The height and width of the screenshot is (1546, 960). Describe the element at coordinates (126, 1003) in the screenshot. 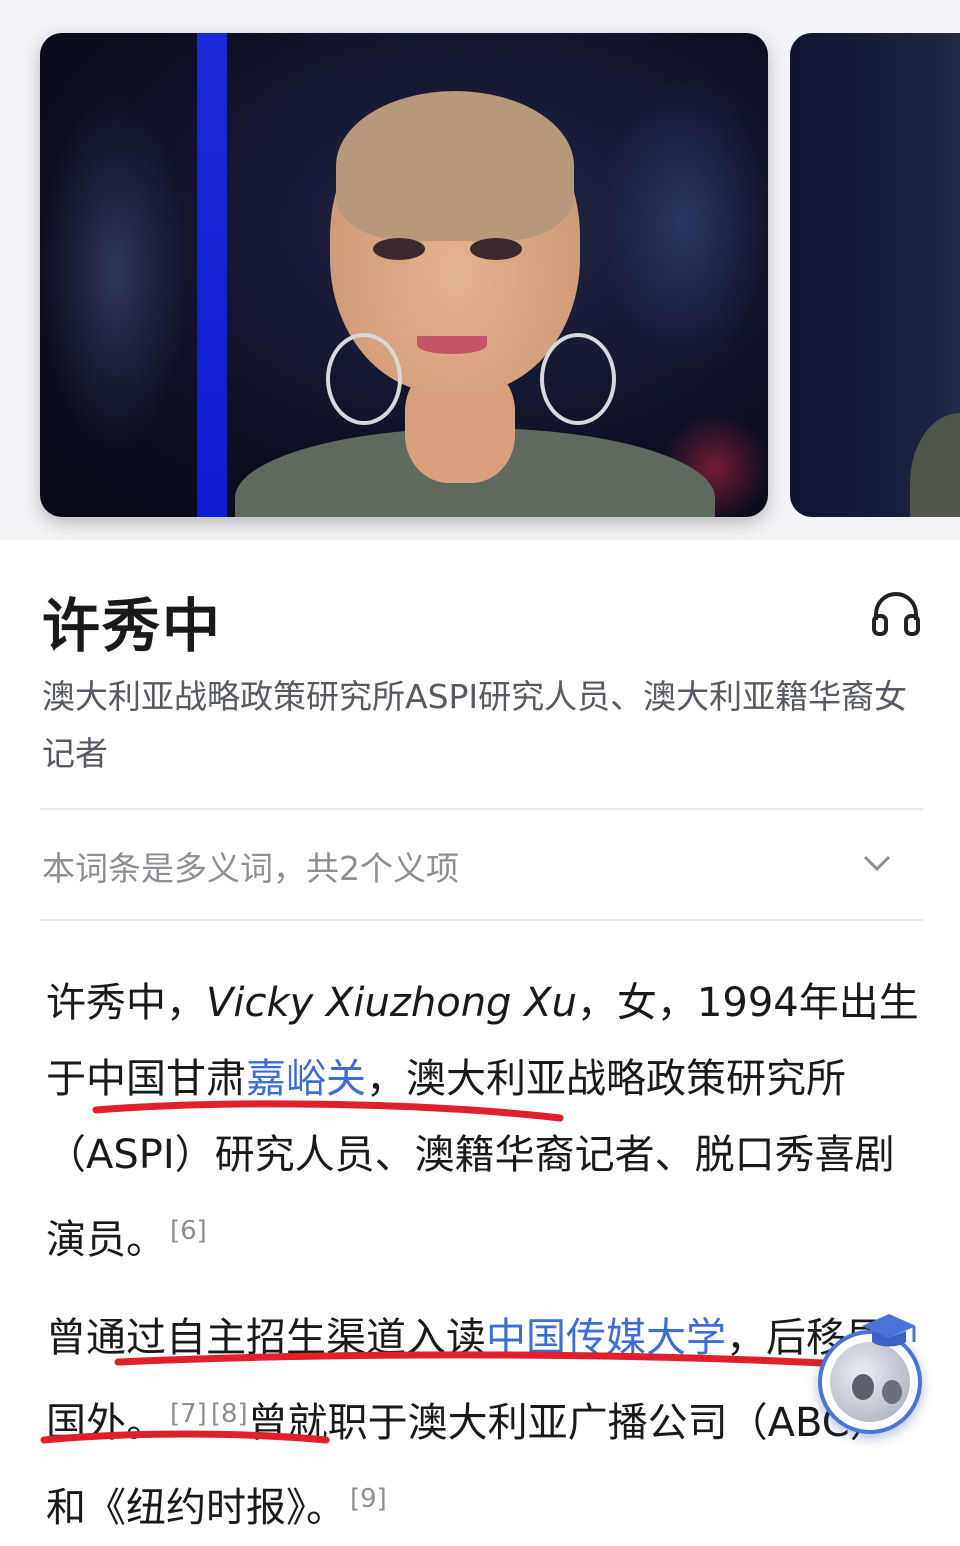

I see `paragraph-text: 许秀中，` at that location.